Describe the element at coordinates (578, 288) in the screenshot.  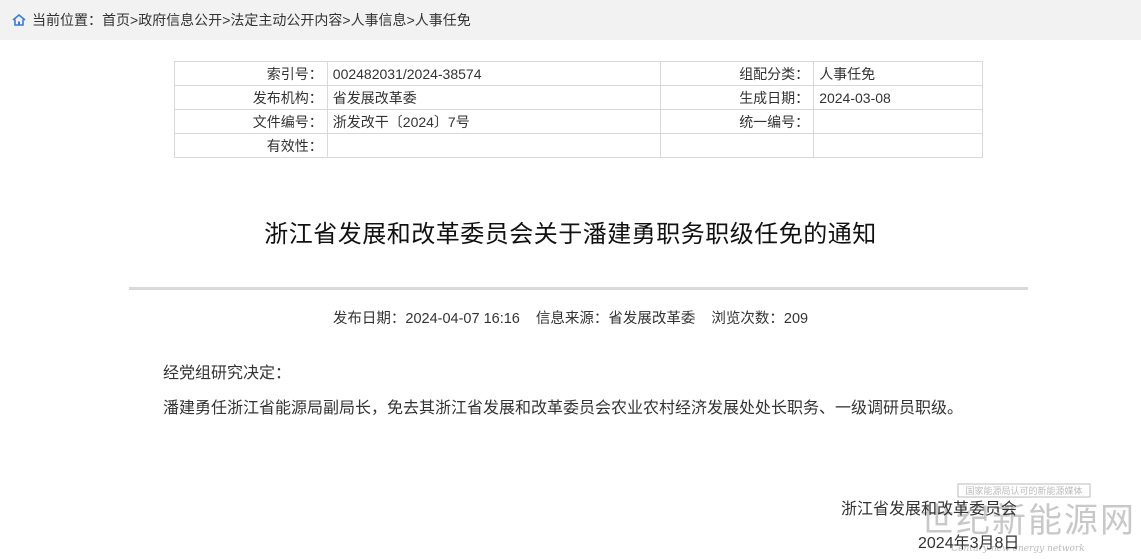
I see `title-divider` at that location.